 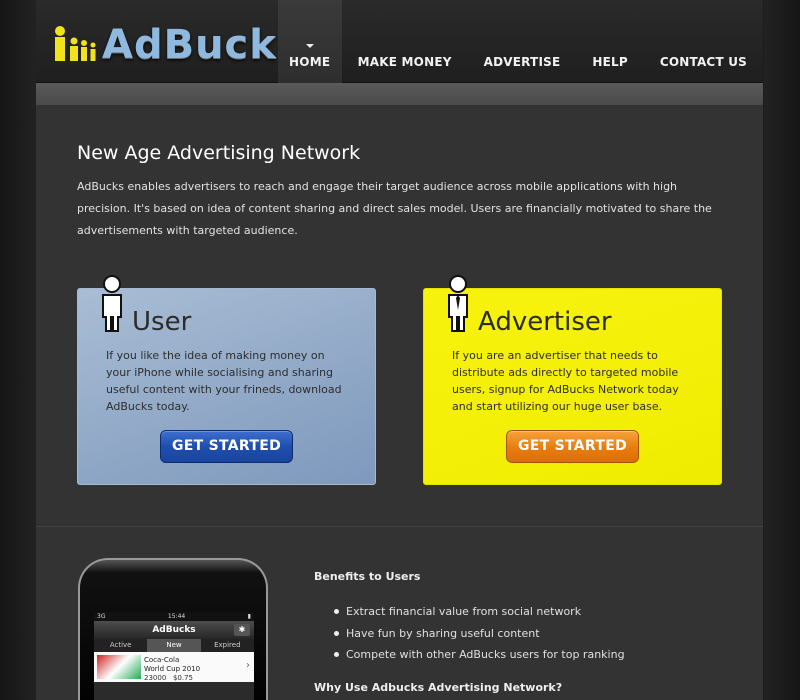 I want to click on nav-make-money-label: MAKE MONEY, so click(x=404, y=62).